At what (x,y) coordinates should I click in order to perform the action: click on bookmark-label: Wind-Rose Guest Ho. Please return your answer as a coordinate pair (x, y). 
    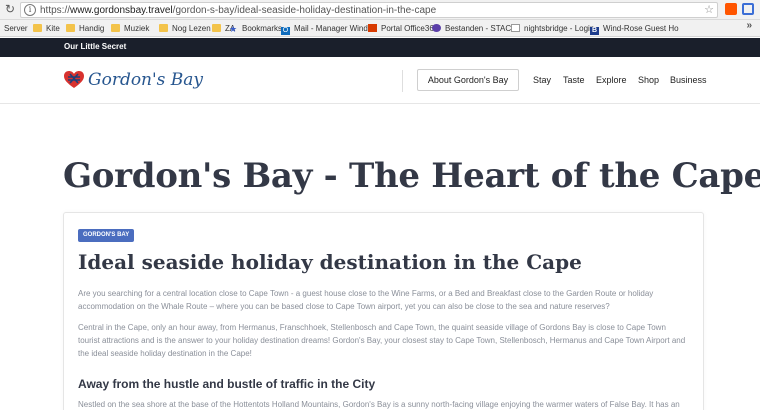
    Looking at the image, I should click on (641, 28).